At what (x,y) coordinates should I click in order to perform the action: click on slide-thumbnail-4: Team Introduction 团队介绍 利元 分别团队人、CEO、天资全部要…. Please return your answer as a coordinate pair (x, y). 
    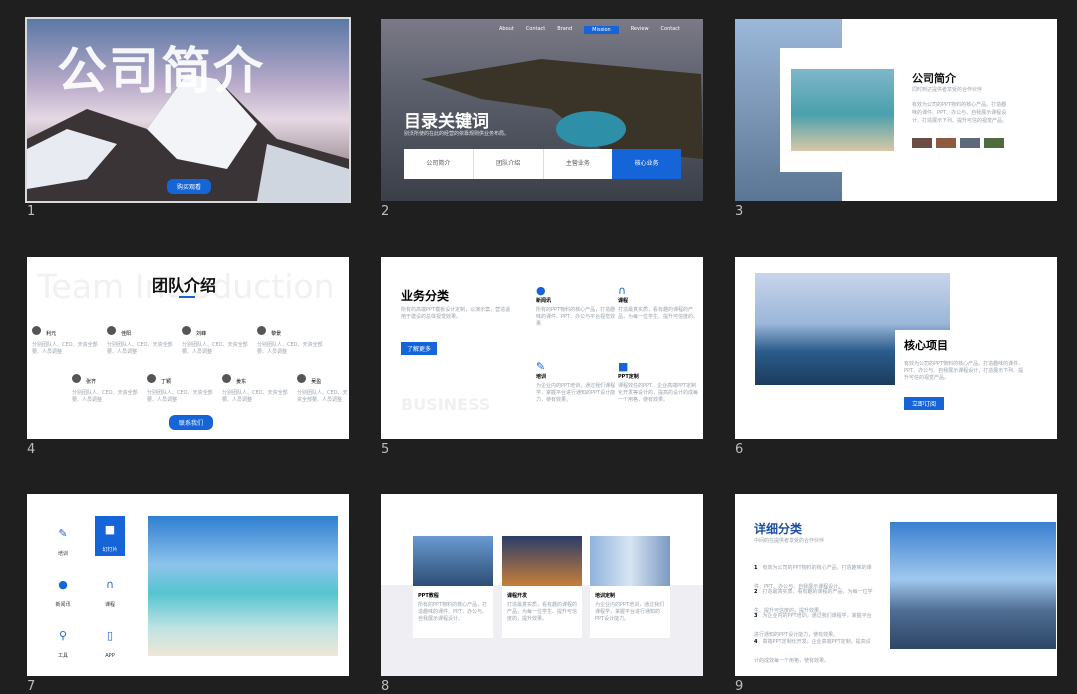
    Looking at the image, I should click on (188, 348).